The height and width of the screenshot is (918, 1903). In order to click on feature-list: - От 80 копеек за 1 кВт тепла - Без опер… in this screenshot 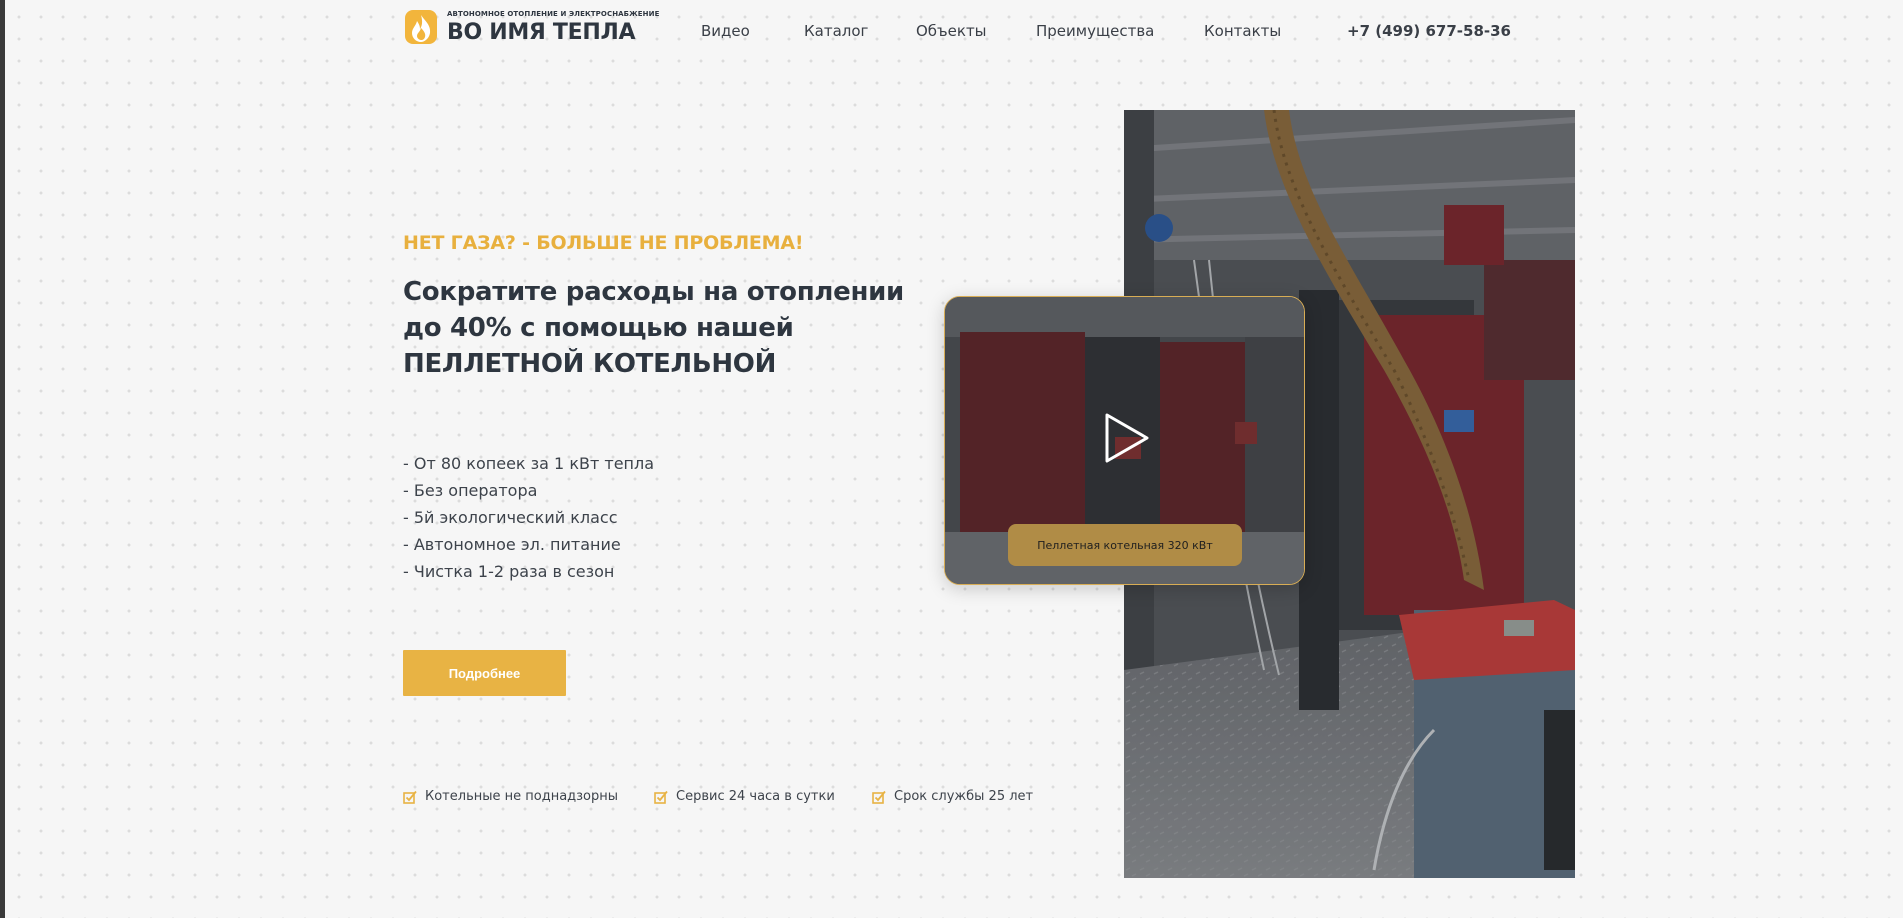, I will do `click(528, 517)`.